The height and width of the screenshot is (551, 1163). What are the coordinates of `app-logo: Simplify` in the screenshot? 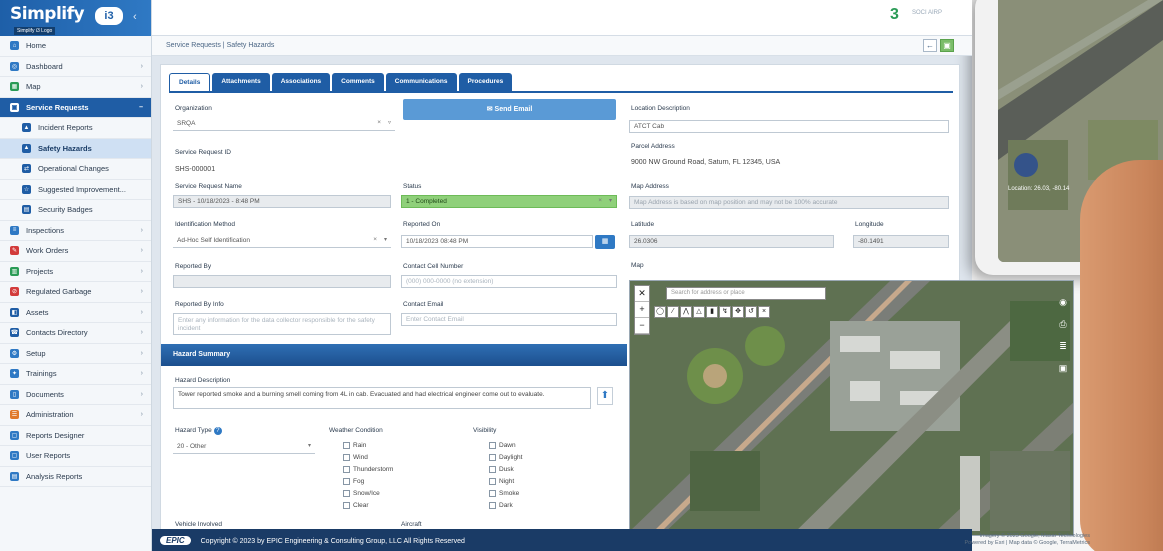 It's located at (47, 14).